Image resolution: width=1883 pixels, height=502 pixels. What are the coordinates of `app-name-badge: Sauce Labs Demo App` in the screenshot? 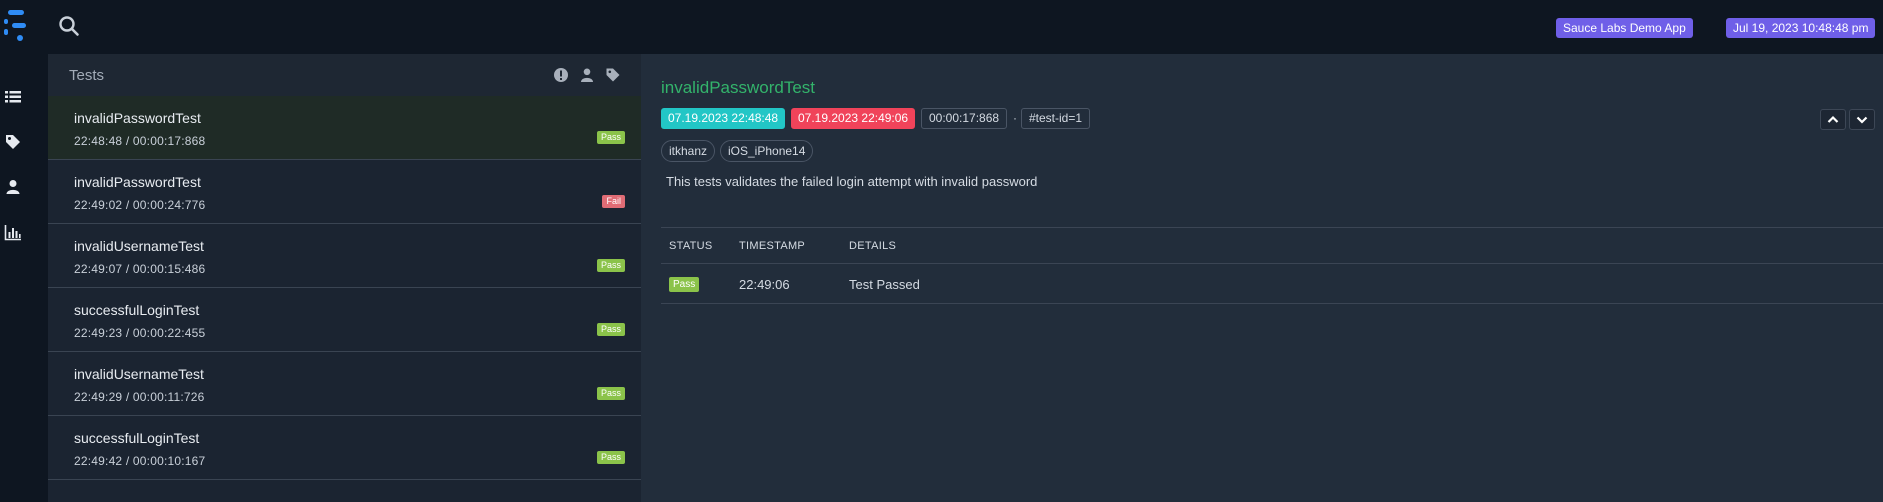 It's located at (1624, 28).